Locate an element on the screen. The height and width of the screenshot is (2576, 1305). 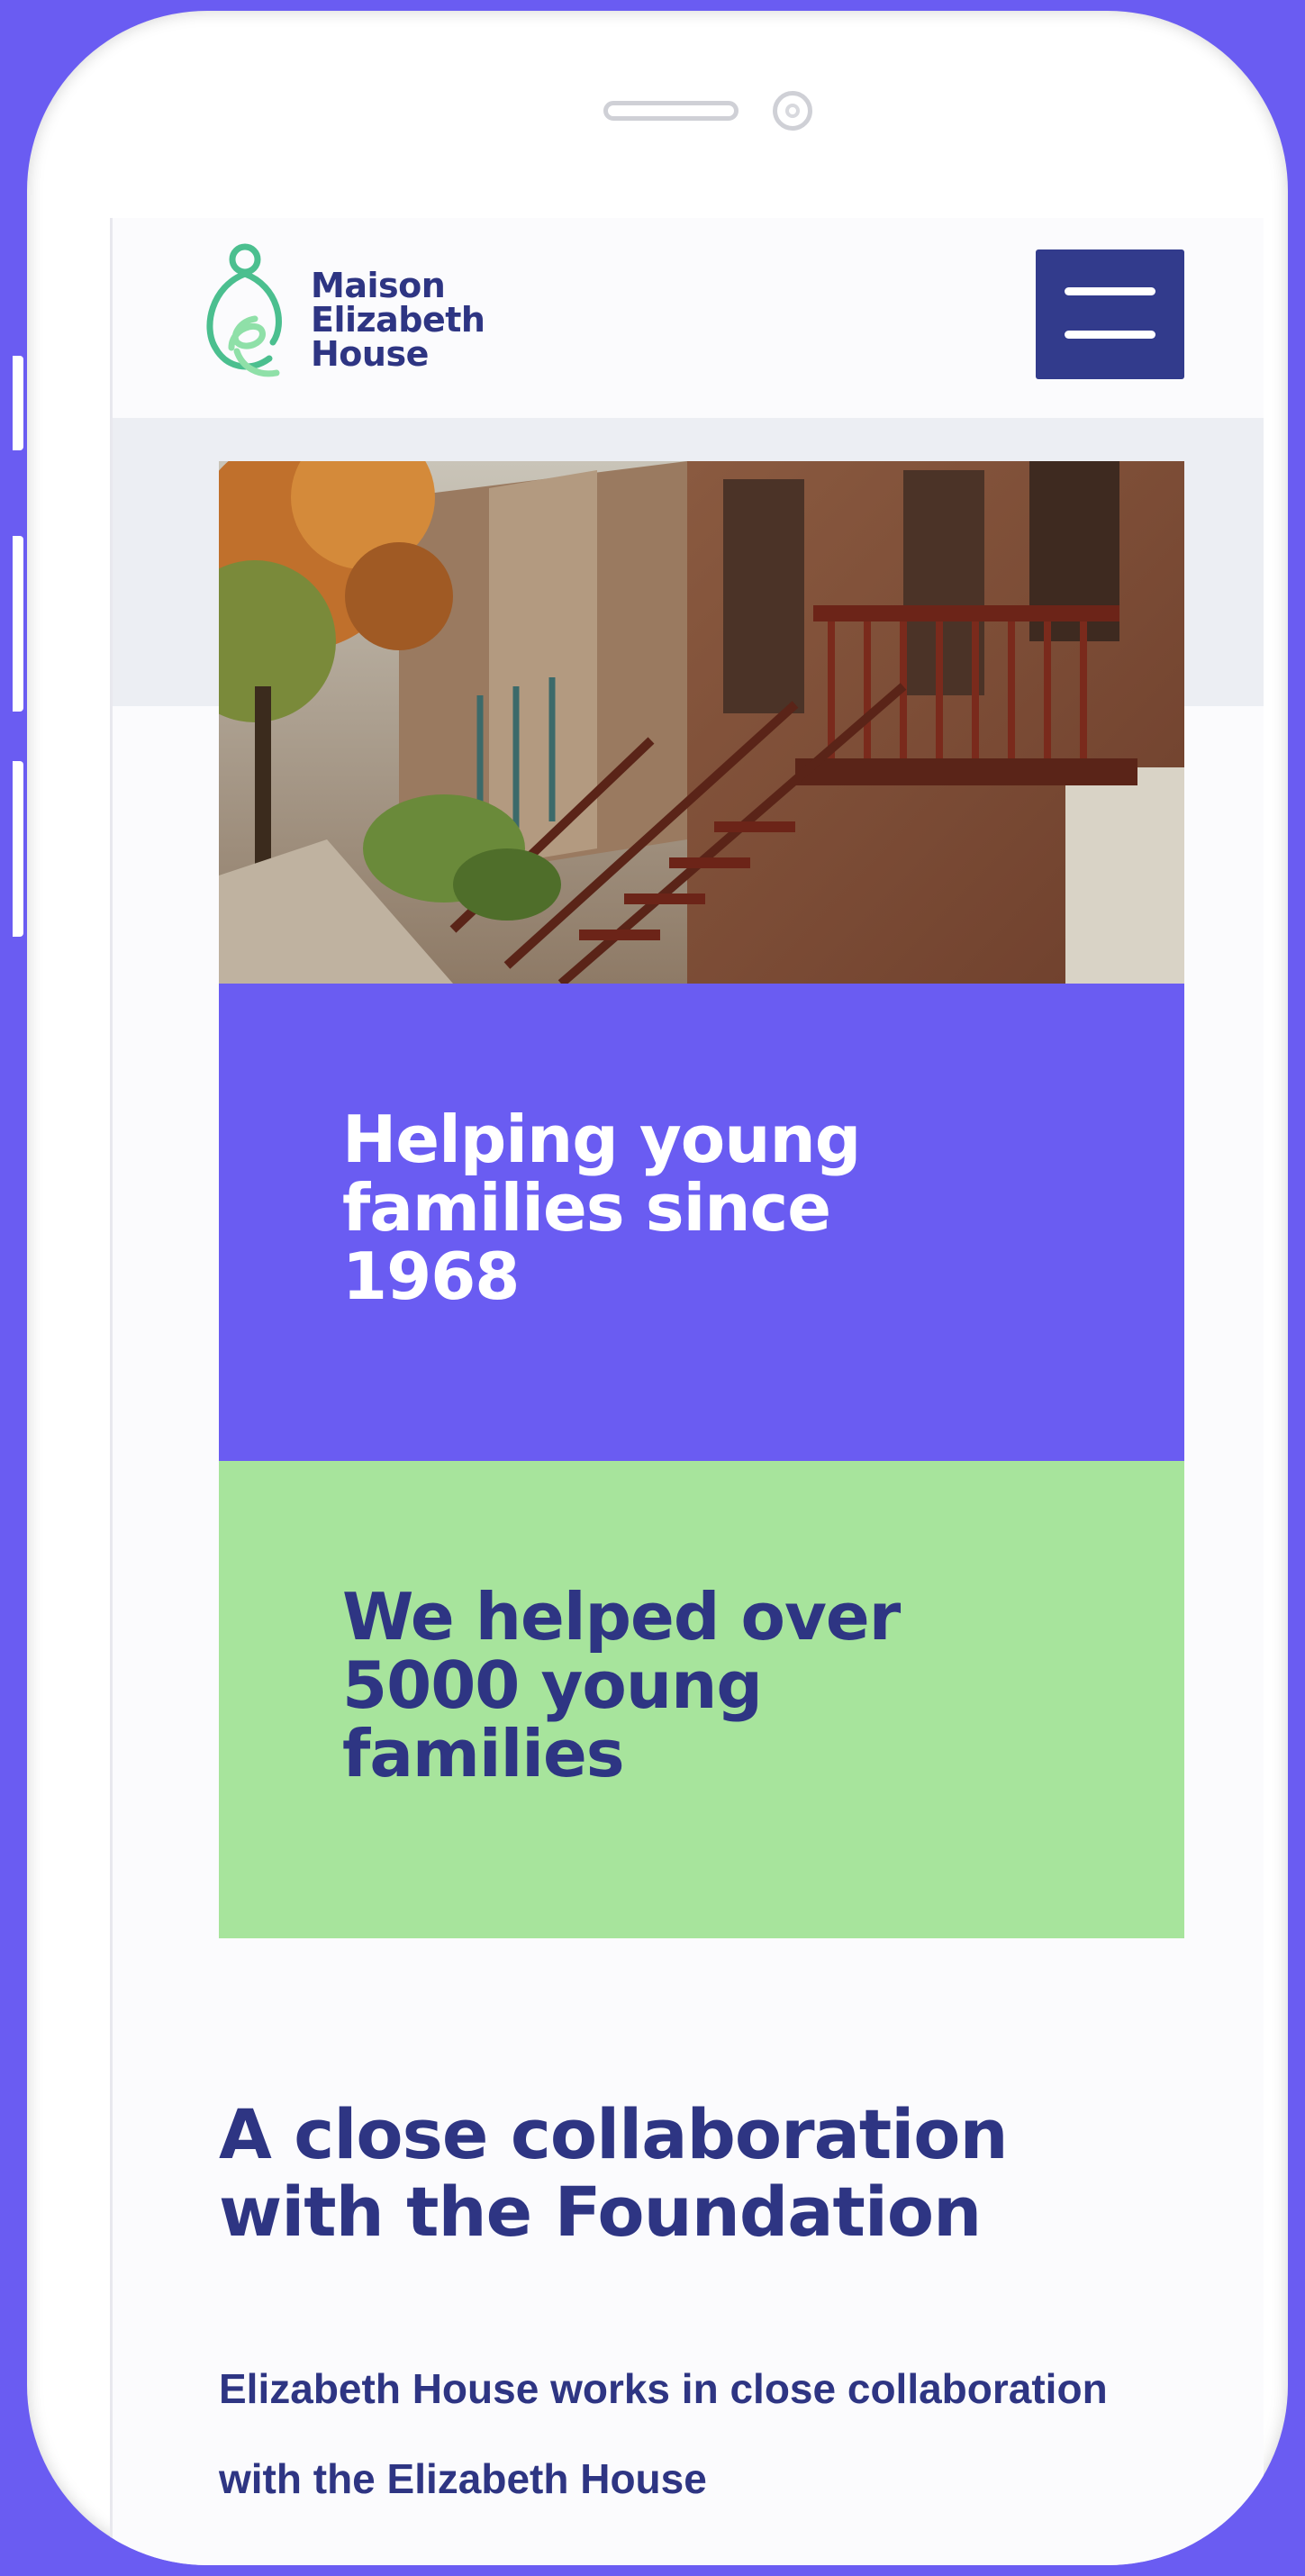
families-helped-card: We helped over 5000 young families is located at coordinates (701, 1699).